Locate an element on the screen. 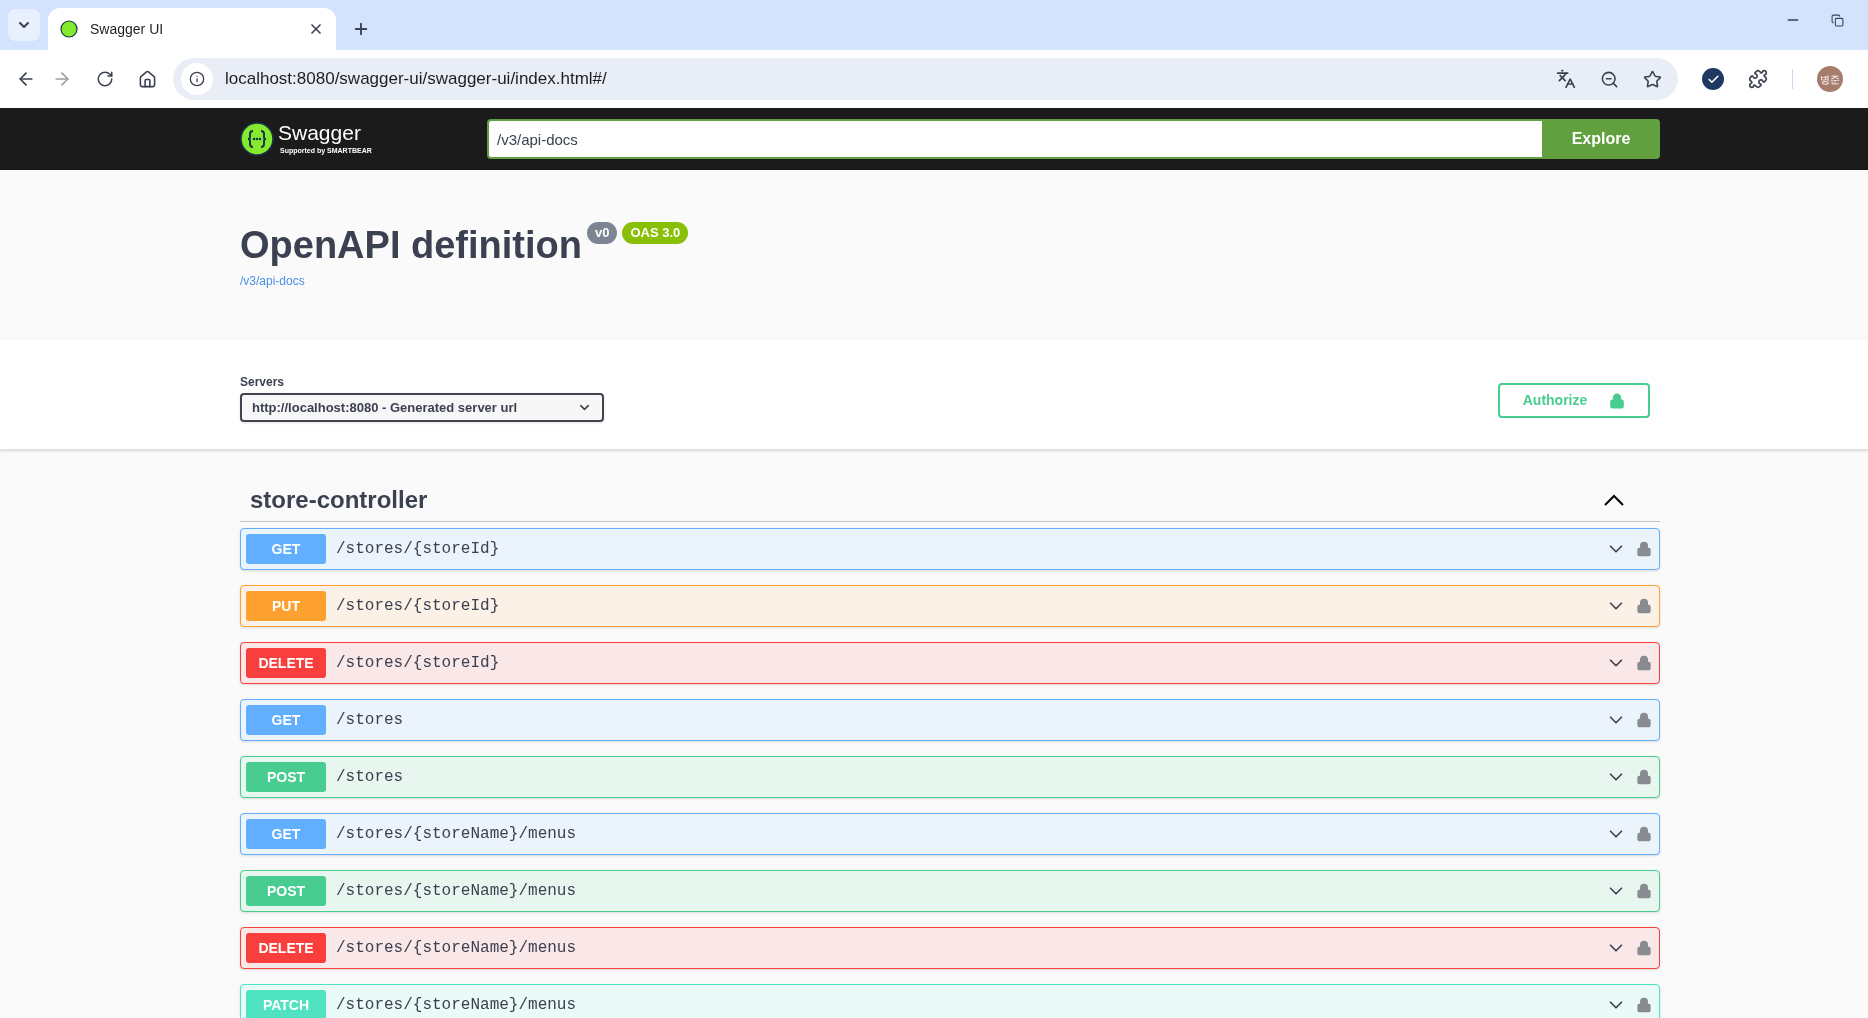  close-icon is located at coordinates (316, 29).